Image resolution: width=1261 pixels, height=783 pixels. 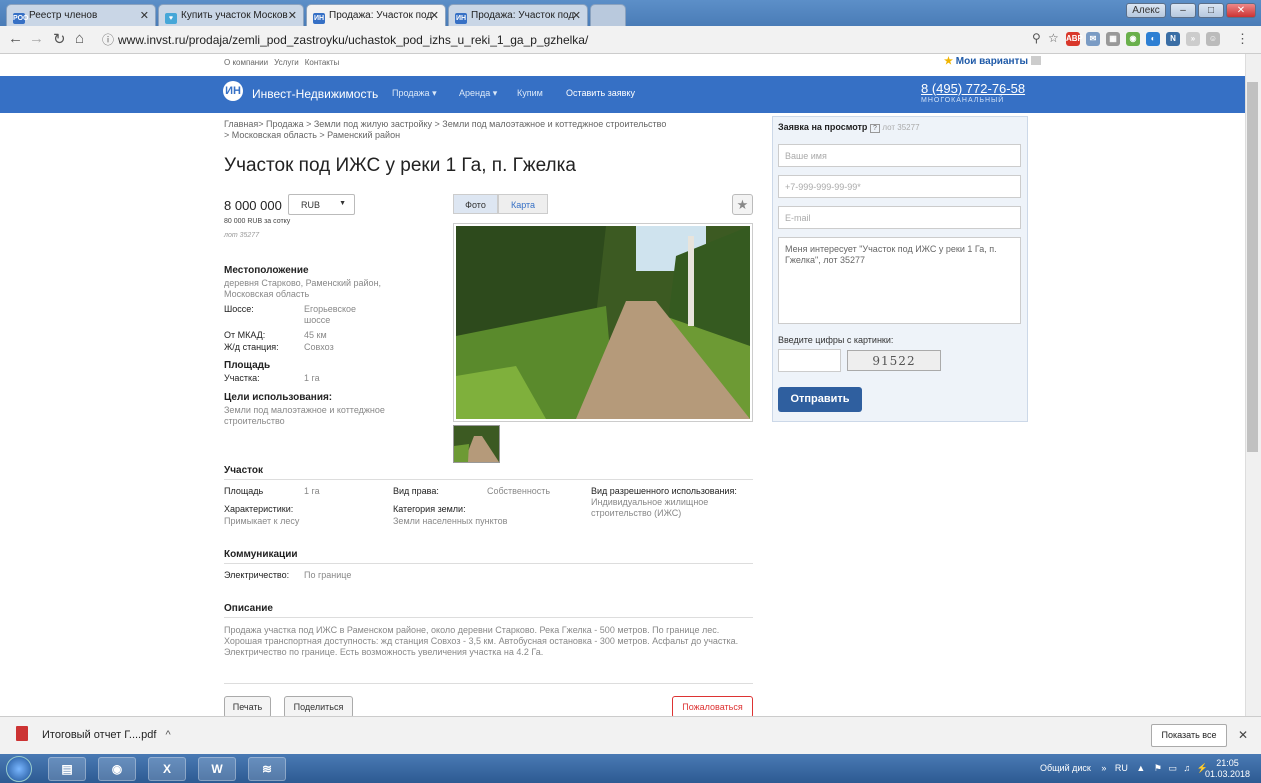 I want to click on tray-arrow-icon: ▲, so click(x=1140, y=768).